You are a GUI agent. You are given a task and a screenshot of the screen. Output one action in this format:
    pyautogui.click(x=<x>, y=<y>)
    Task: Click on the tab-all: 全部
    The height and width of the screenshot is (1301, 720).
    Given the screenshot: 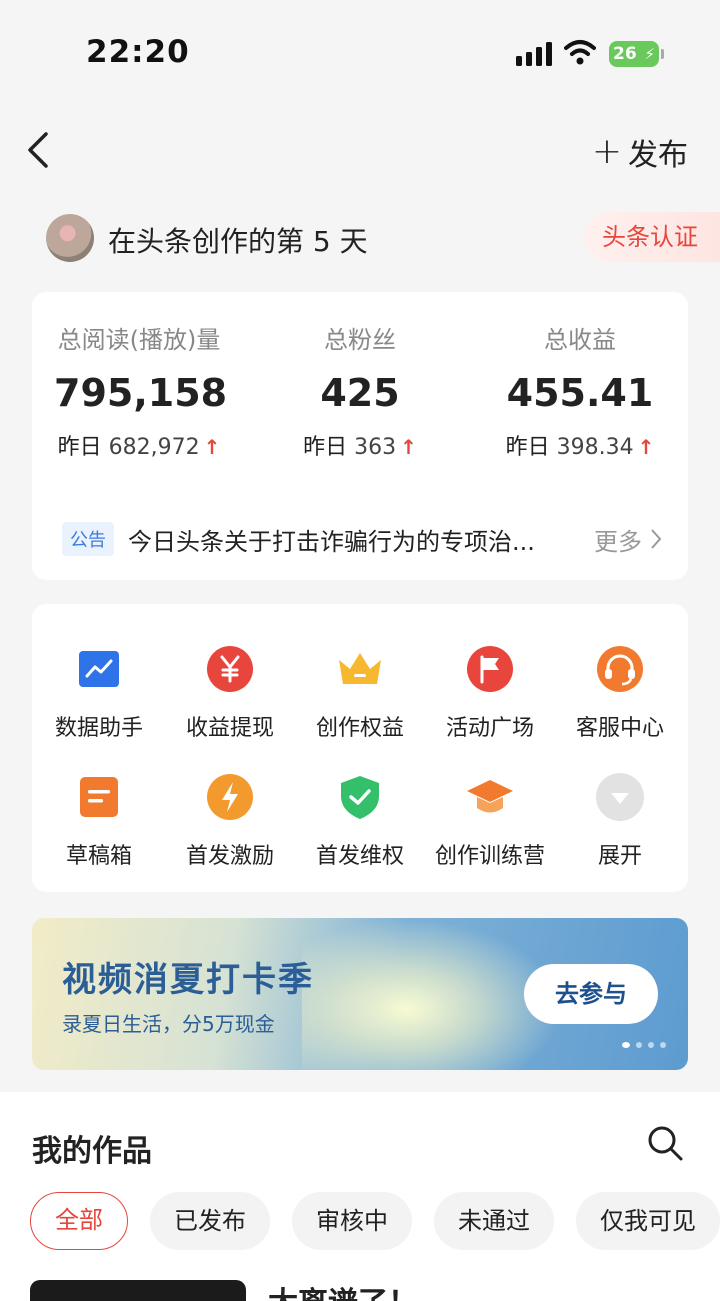 What is the action you would take?
    pyautogui.click(x=79, y=1221)
    